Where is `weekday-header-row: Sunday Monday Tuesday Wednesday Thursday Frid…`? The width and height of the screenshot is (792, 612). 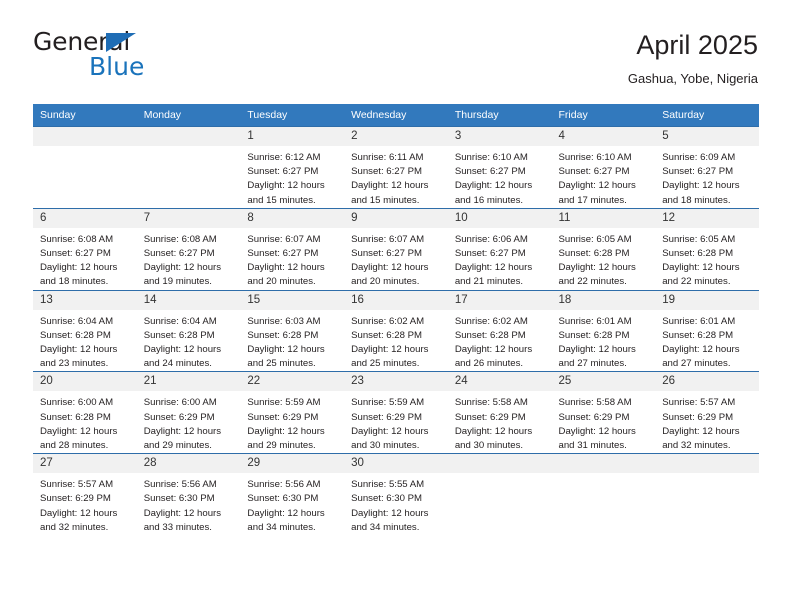
weekday-header-row: Sunday Monday Tuesday Wednesday Thursday Frid… is located at coordinates (396, 115).